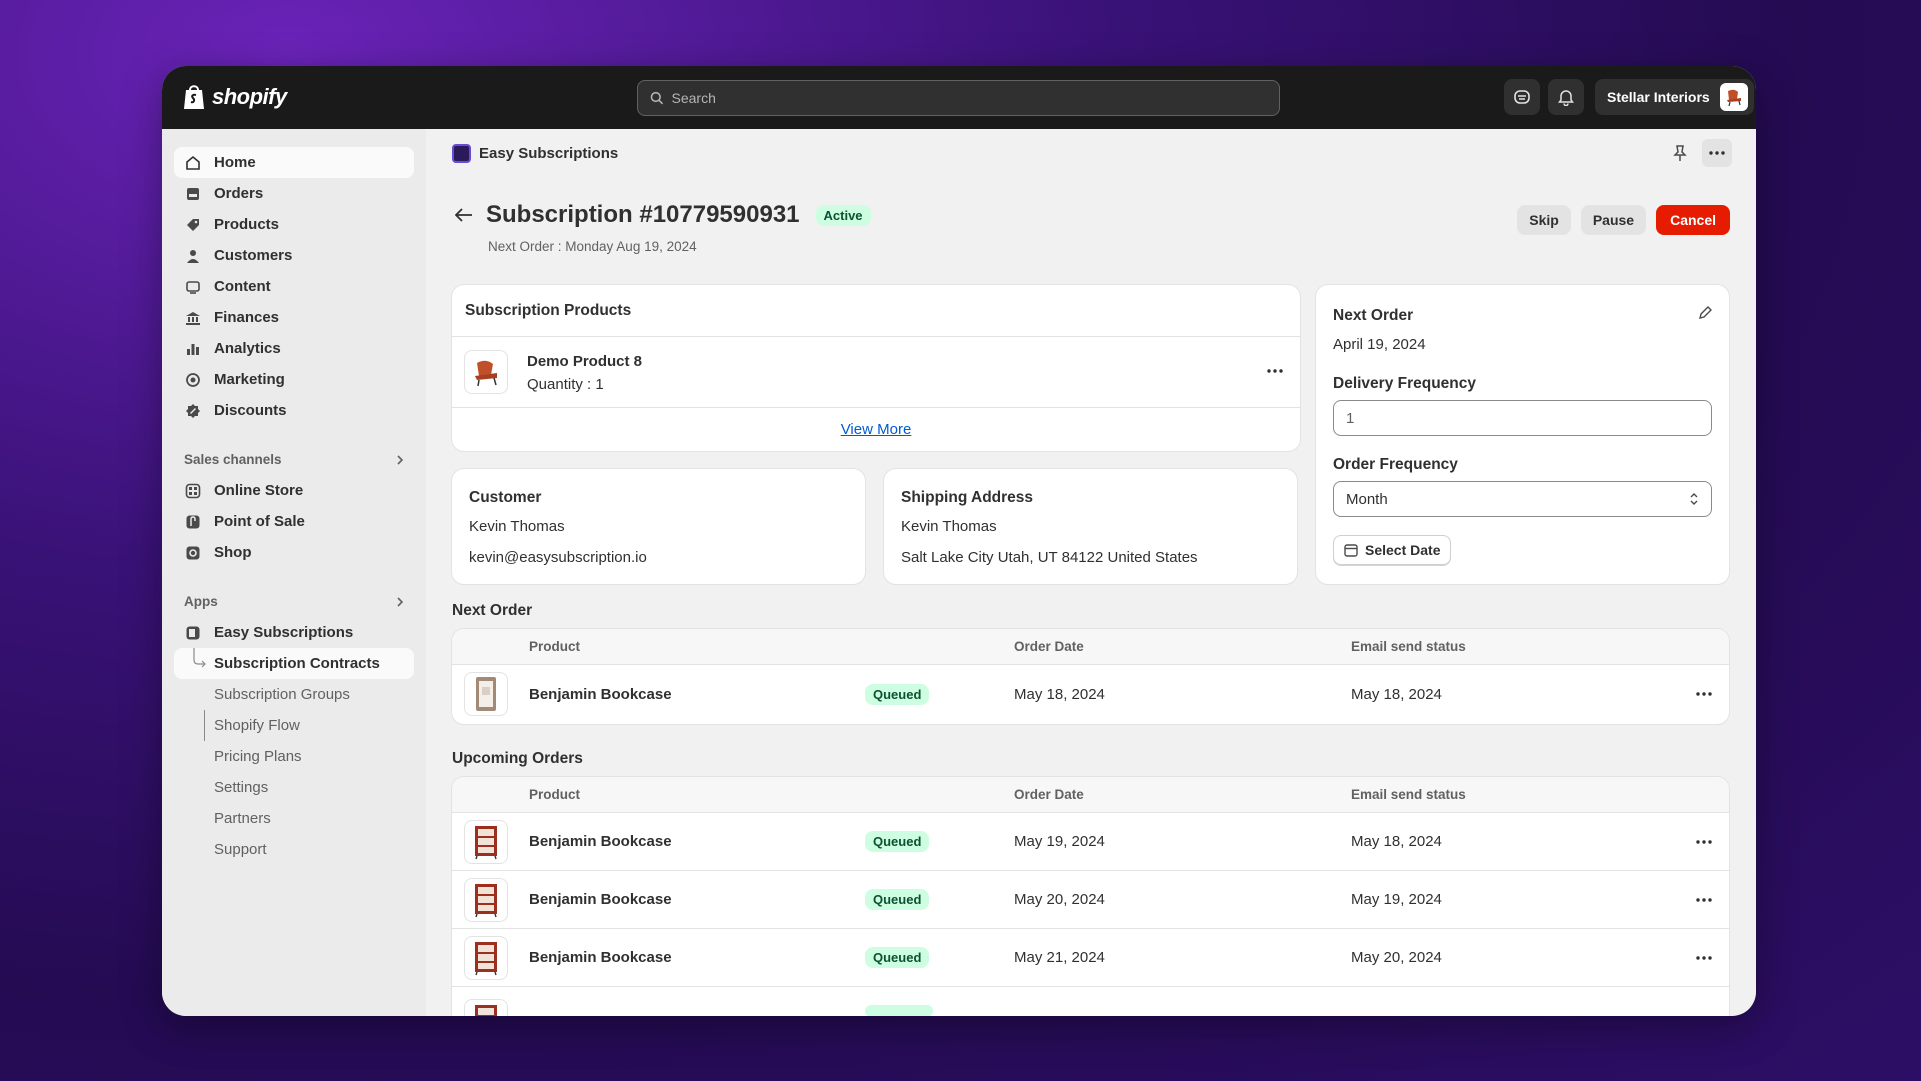 Image resolution: width=1921 pixels, height=1081 pixels. I want to click on sidebar-subitem-label: Subscription Contracts, so click(297, 663).